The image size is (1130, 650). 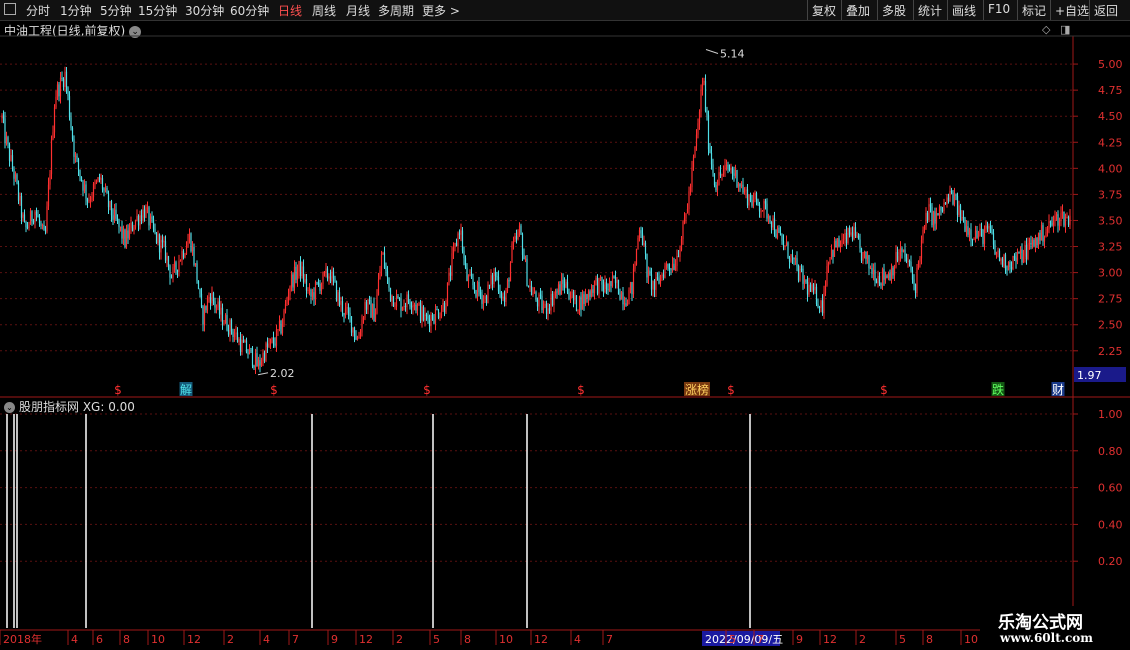 I want to click on time-tick-label: 5, so click(x=732, y=639).